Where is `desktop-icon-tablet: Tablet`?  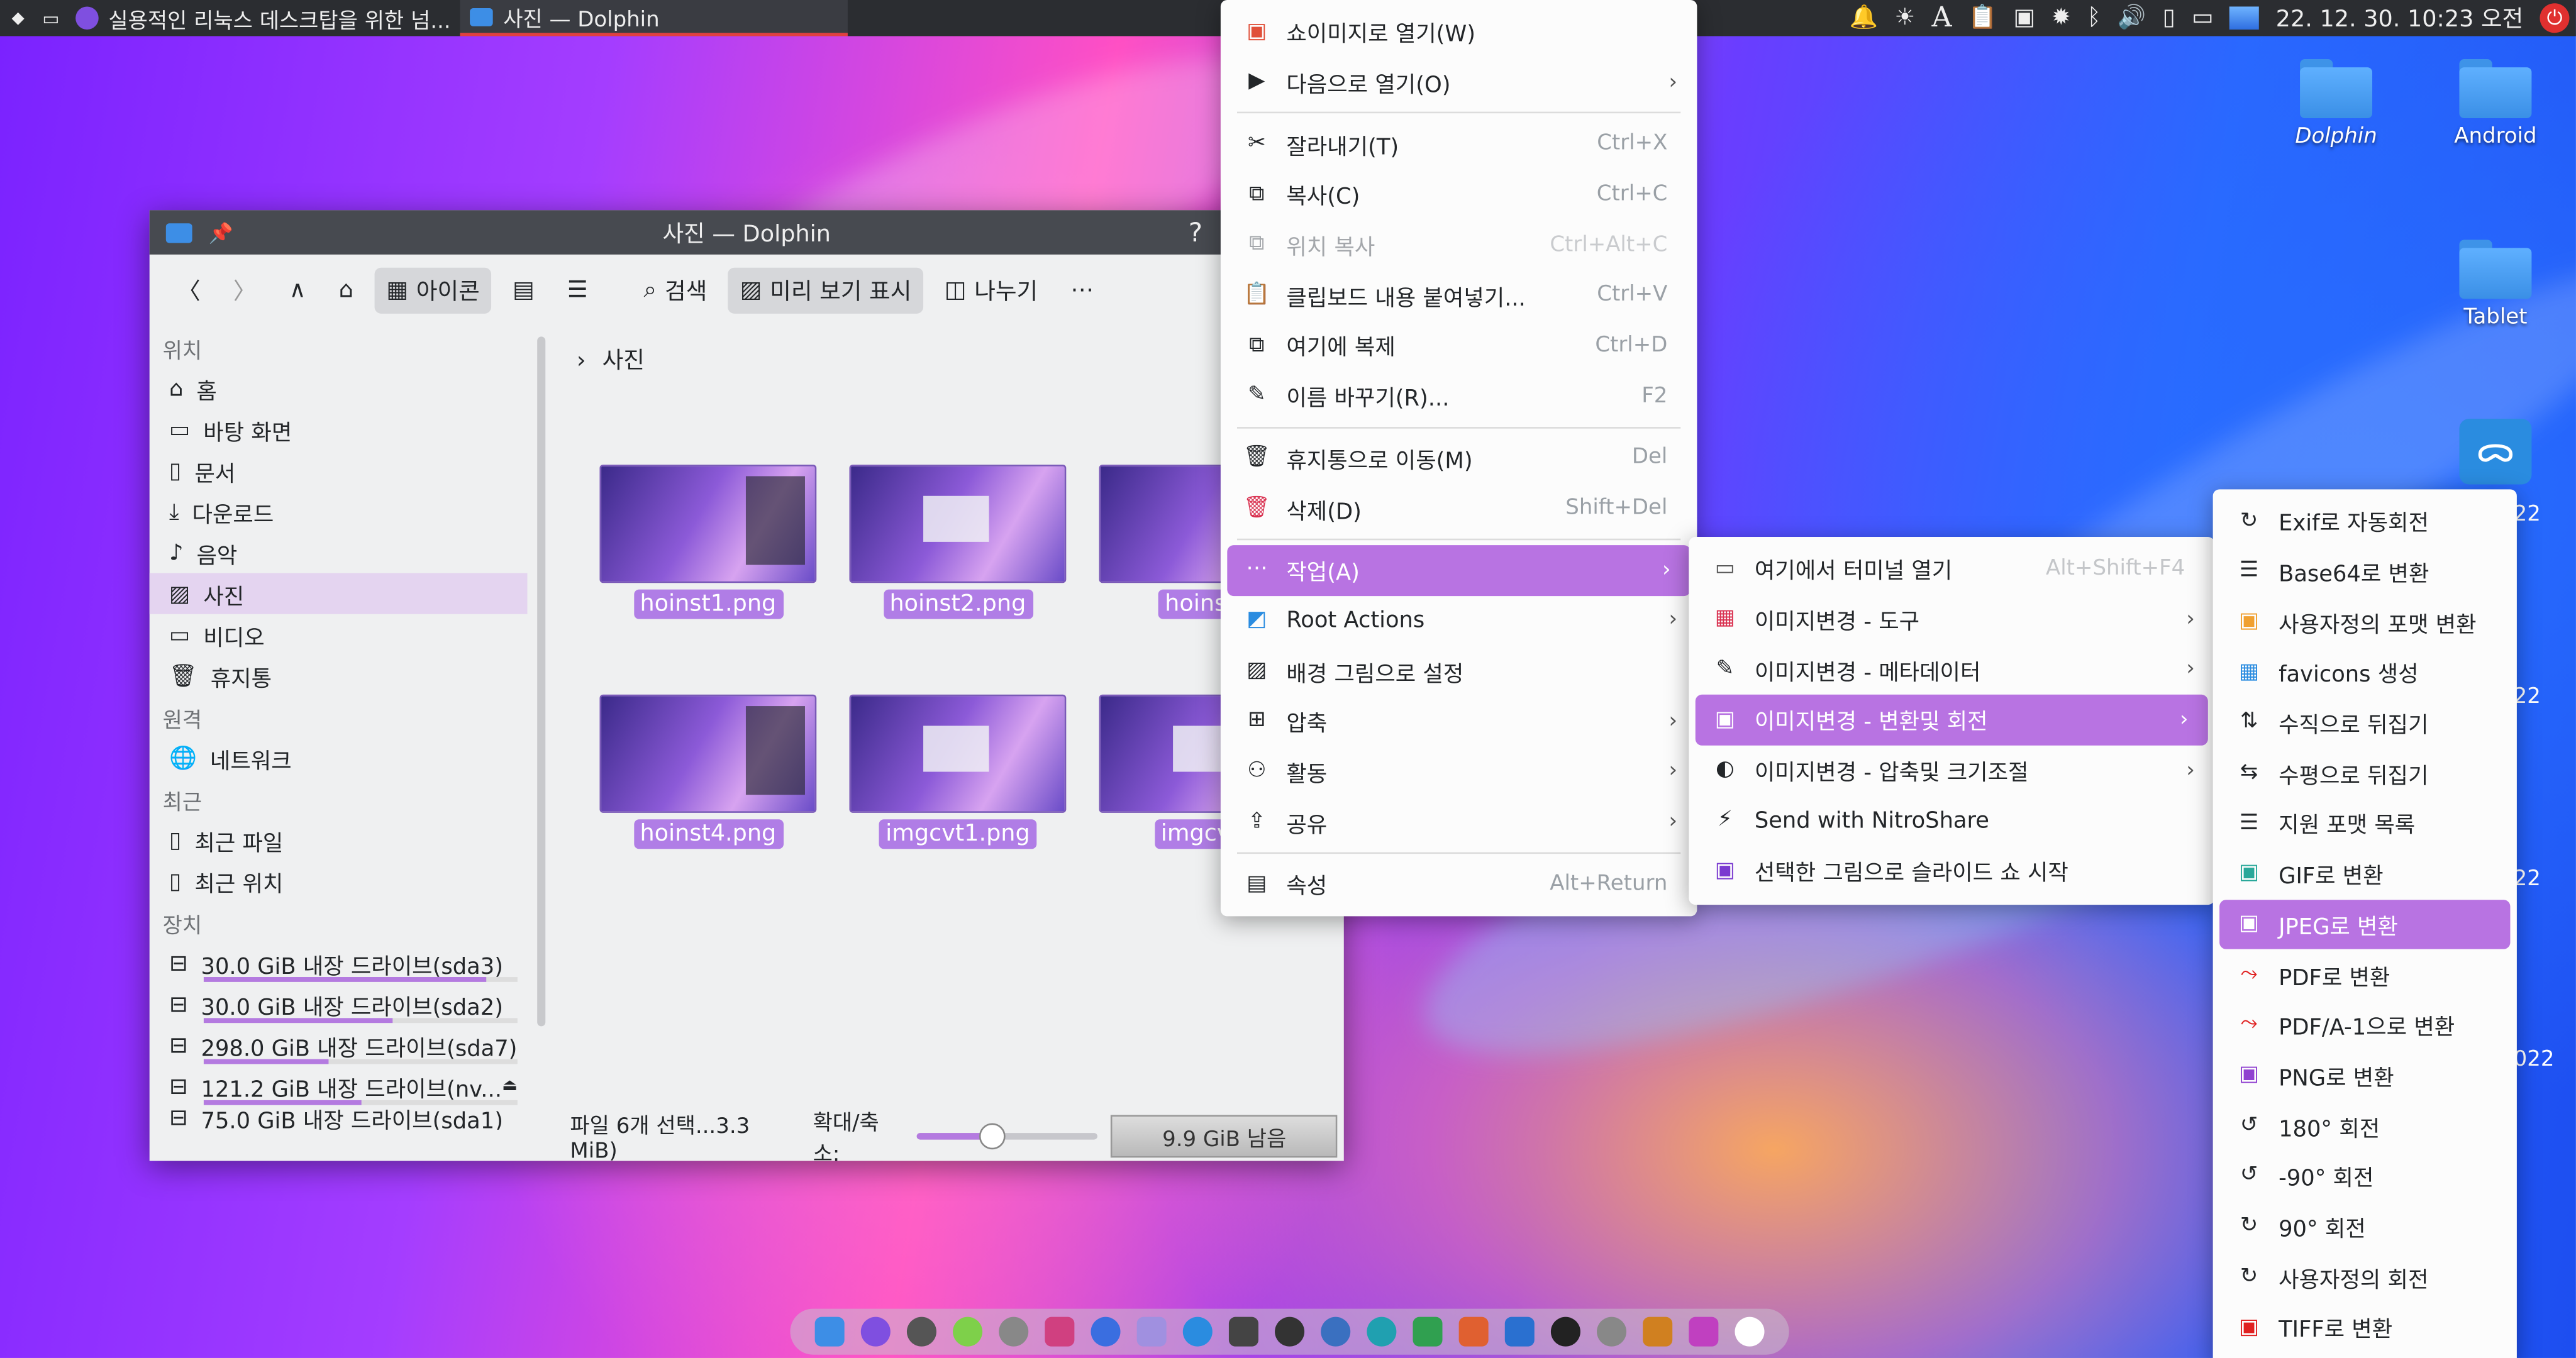 desktop-icon-tablet: Tablet is located at coordinates (2495, 285).